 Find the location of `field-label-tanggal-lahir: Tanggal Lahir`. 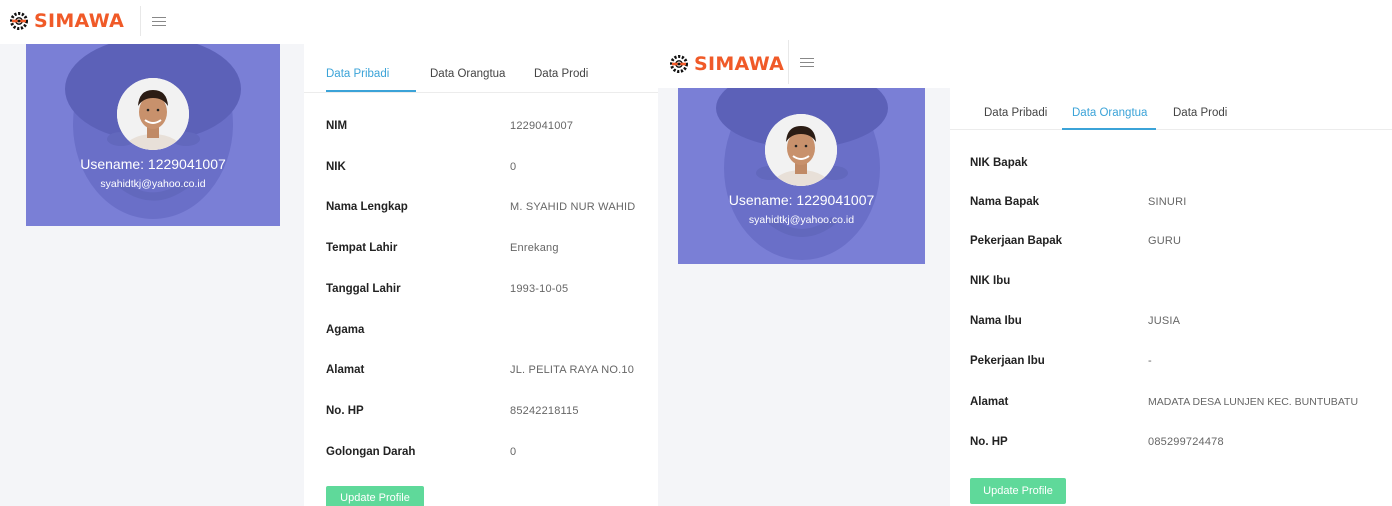

field-label-tanggal-lahir: Tanggal Lahir is located at coordinates (363, 289).